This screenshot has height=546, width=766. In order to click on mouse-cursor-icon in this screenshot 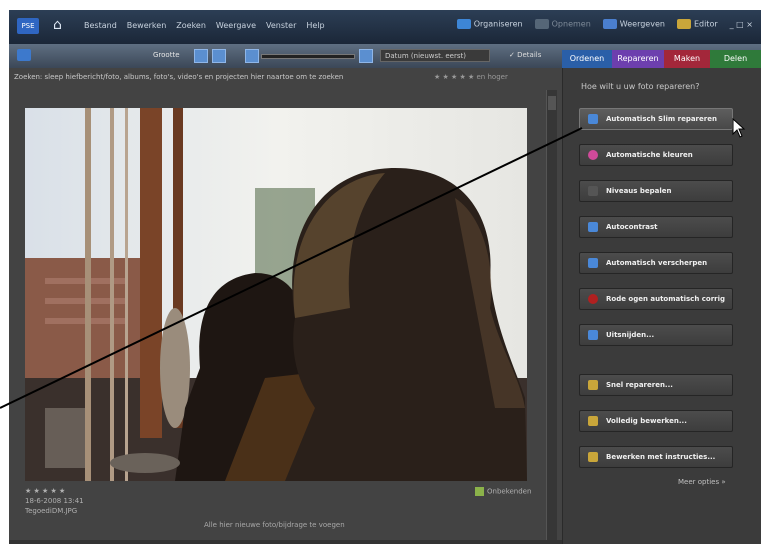, I will do `click(739, 128)`.